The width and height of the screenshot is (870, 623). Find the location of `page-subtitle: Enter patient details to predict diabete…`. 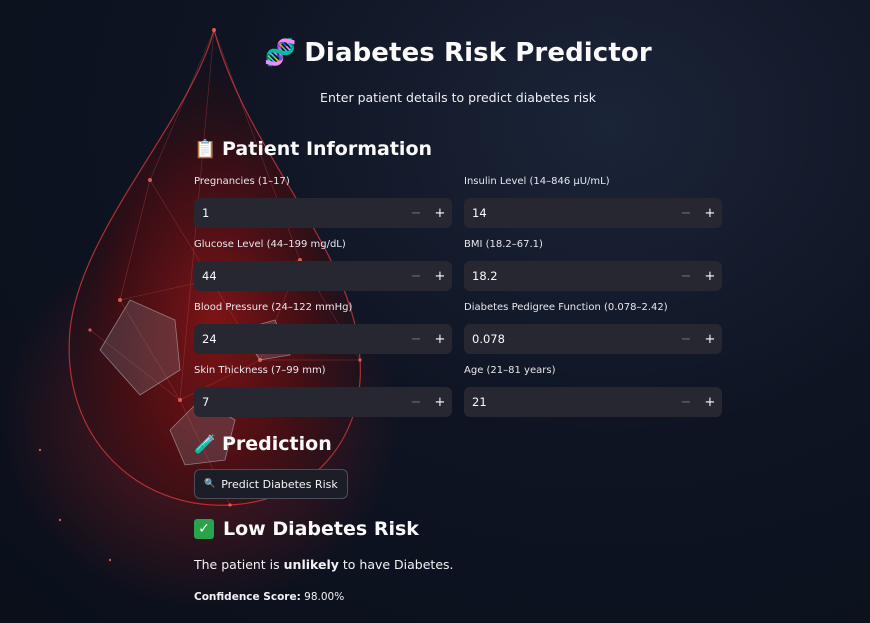

page-subtitle: Enter patient details to predict diabete… is located at coordinates (458, 97).